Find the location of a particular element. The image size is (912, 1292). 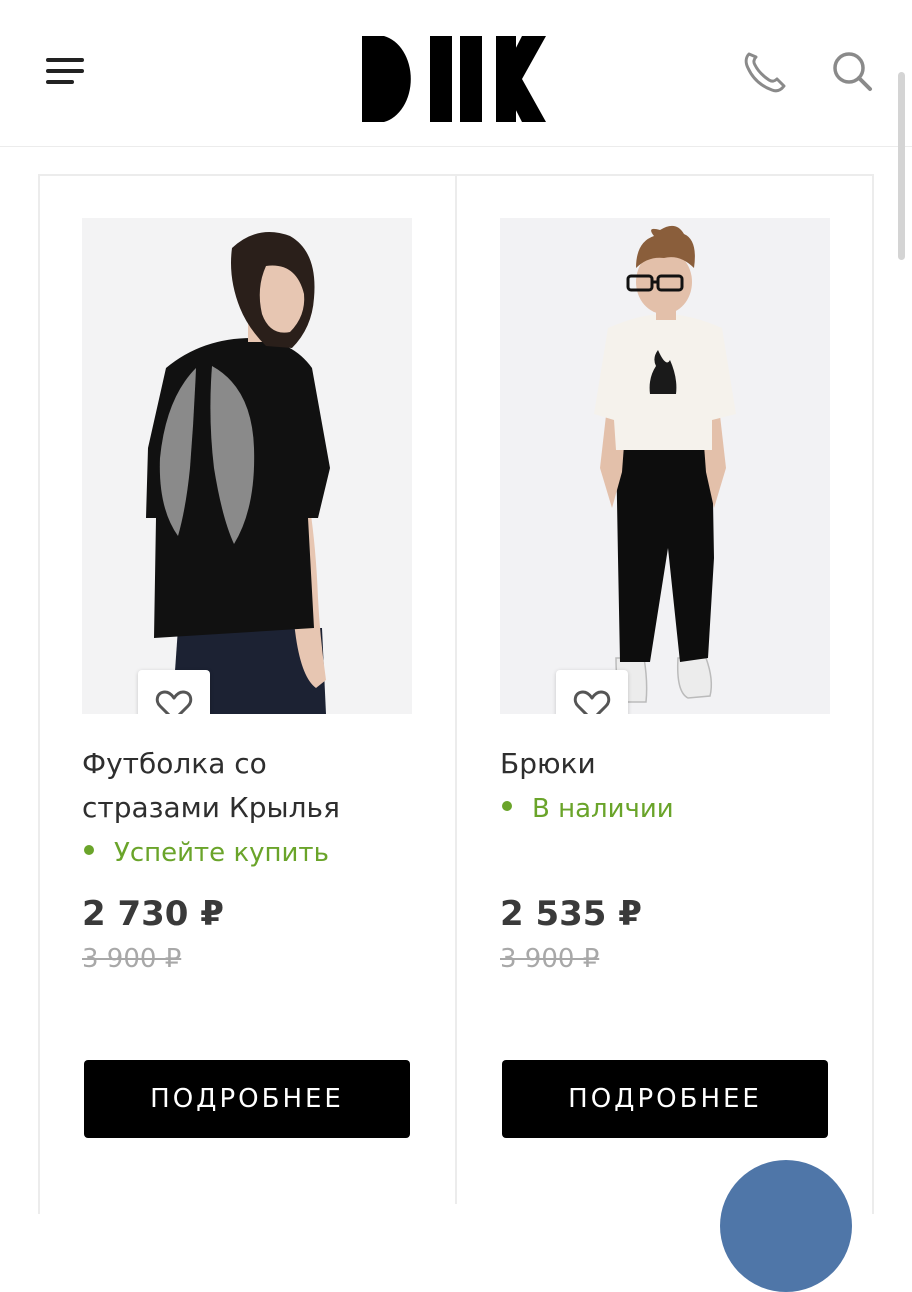

stock-status-text: В наличии is located at coordinates (603, 809).